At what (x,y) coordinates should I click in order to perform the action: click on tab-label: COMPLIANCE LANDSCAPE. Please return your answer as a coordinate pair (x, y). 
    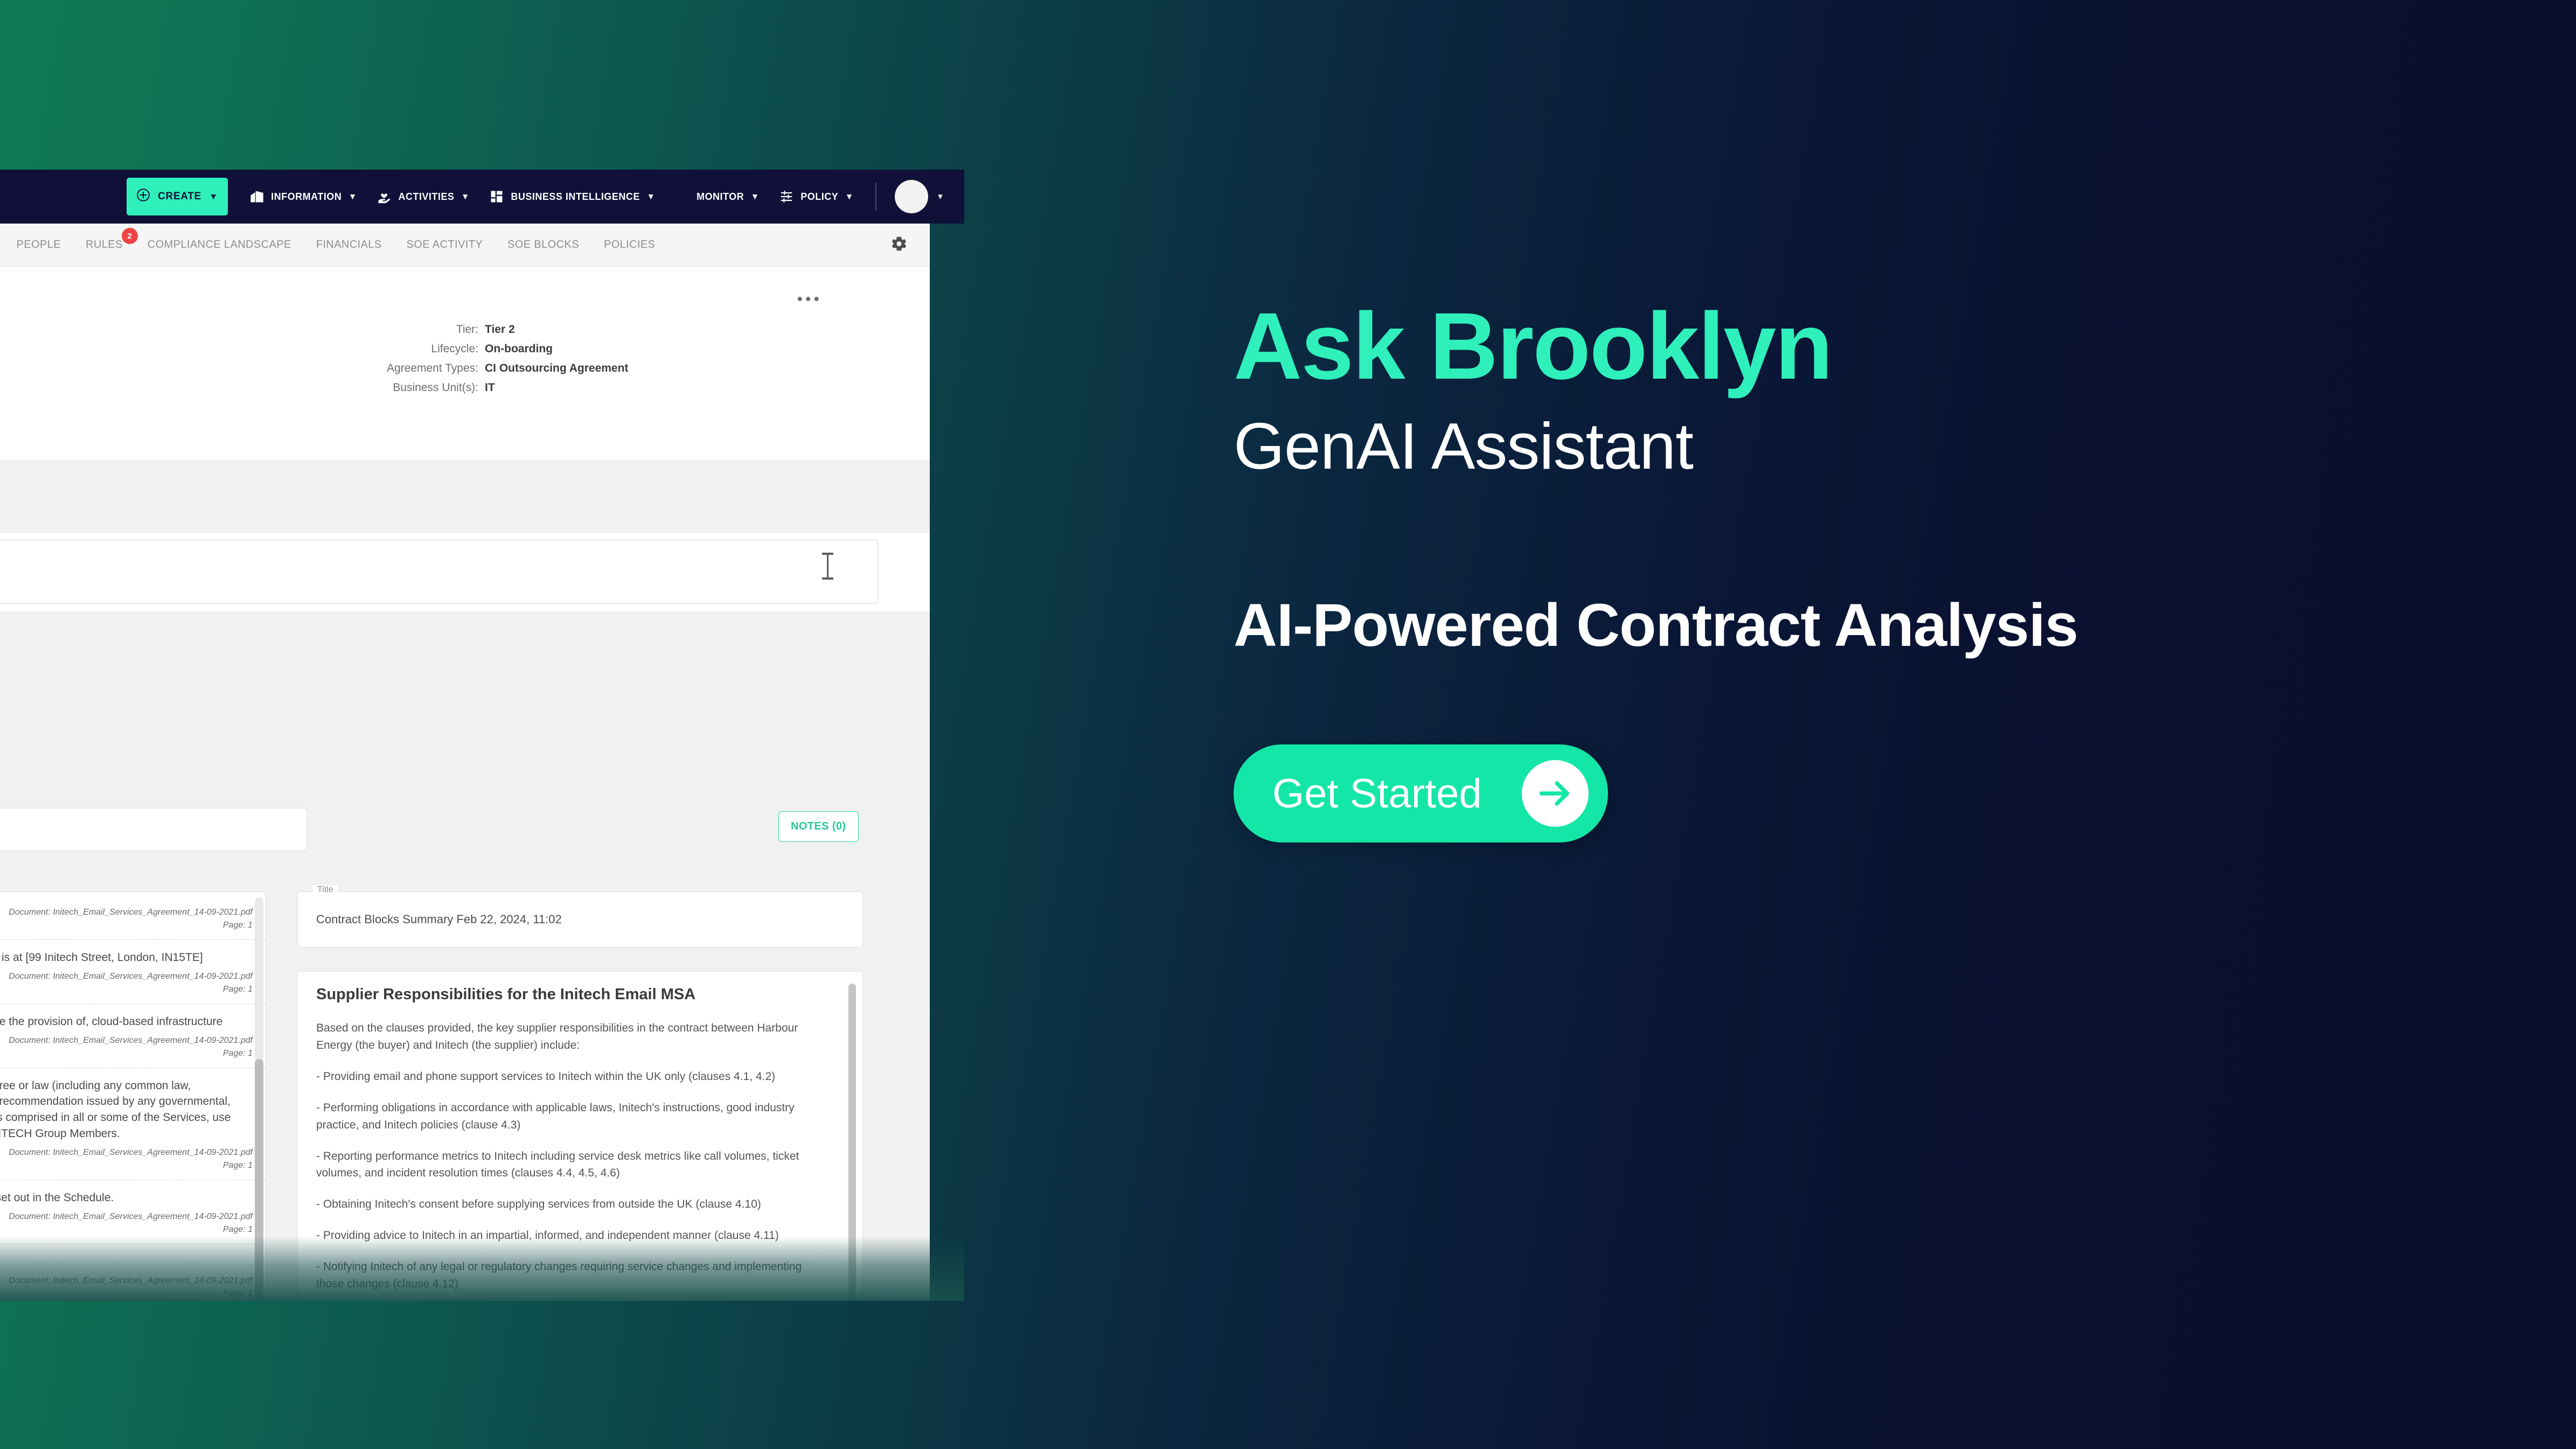
    Looking at the image, I should click on (219, 244).